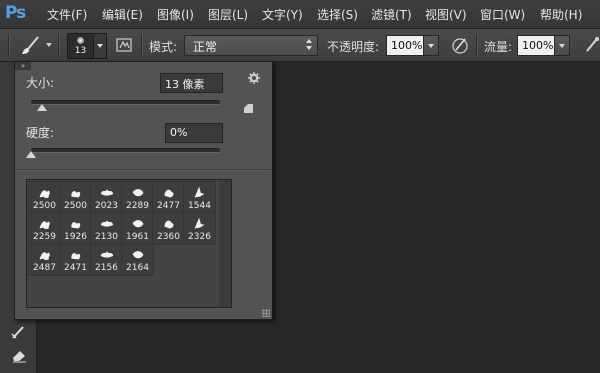 Image resolution: width=600 pixels, height=373 pixels. I want to click on menu-type: 文字(Y), so click(282, 14).